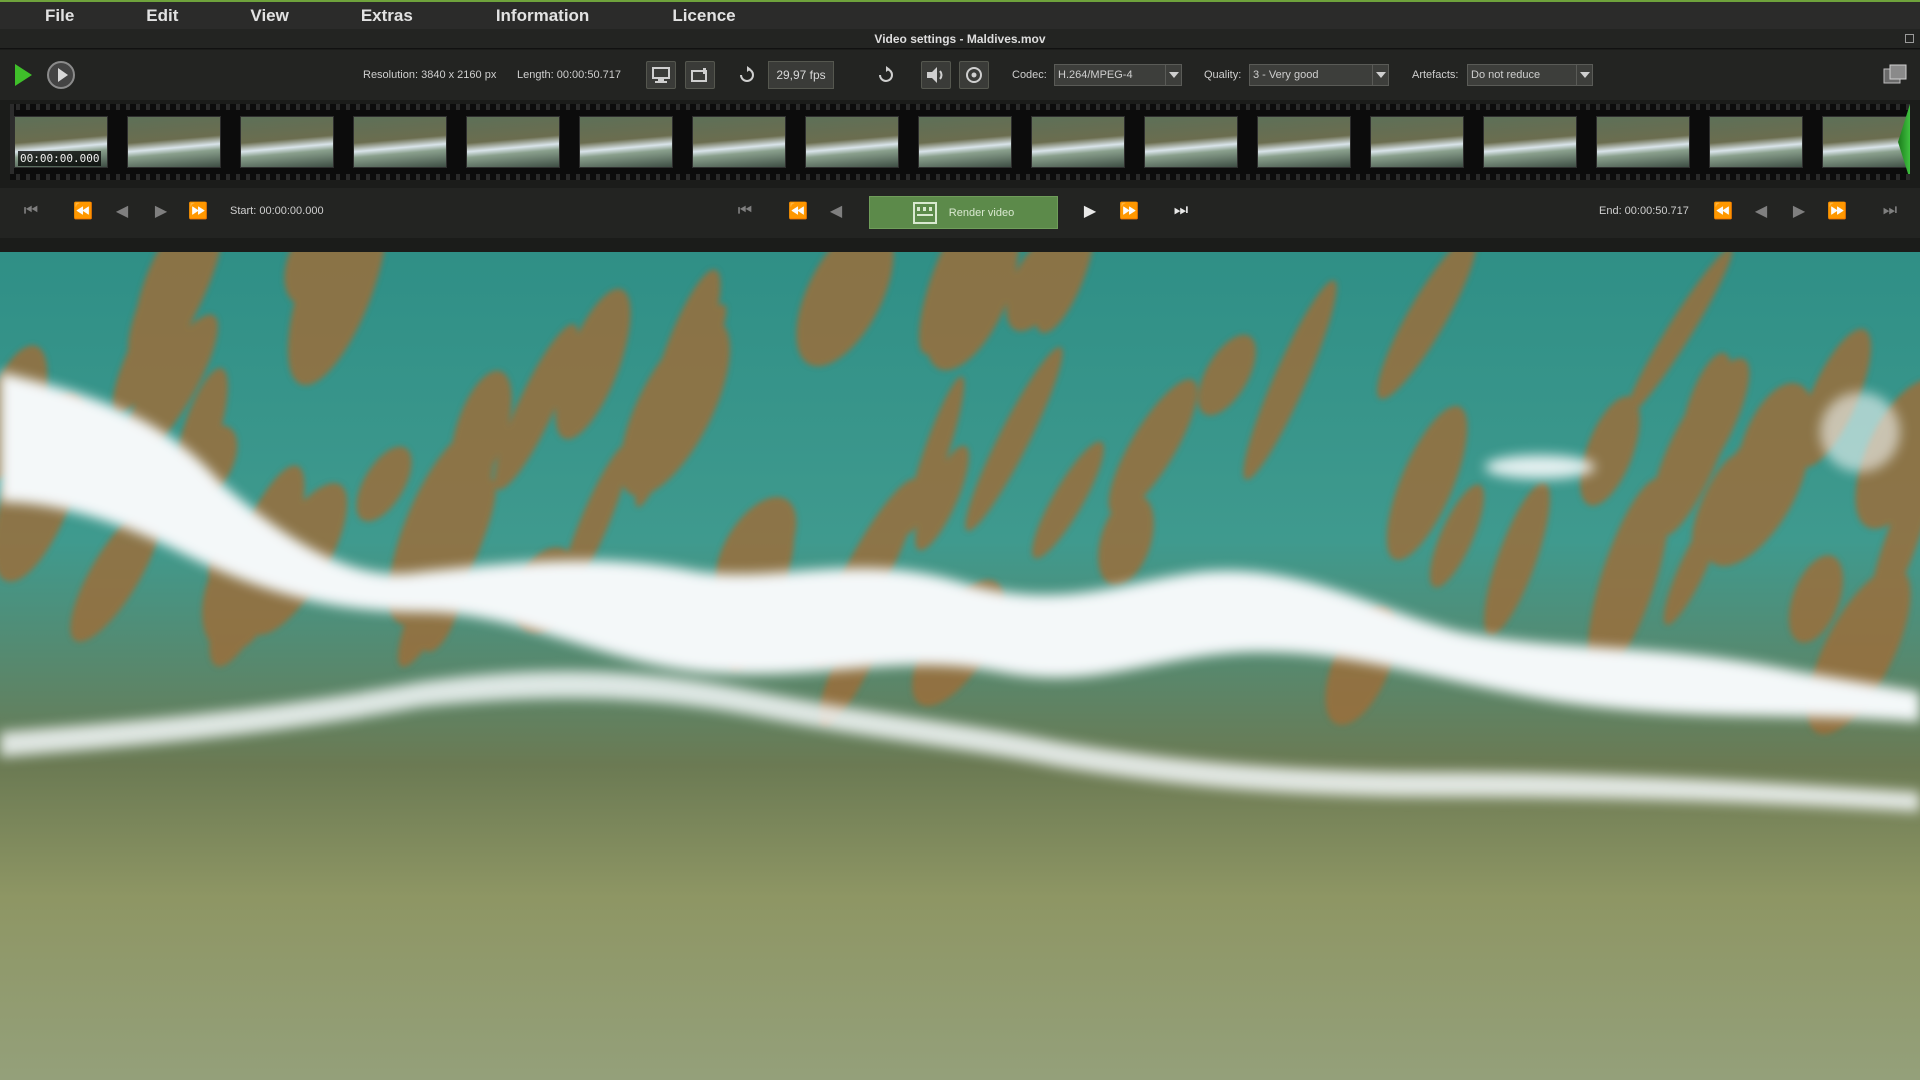 The width and height of the screenshot is (1920, 1080). I want to click on play-icon, so click(23, 75).